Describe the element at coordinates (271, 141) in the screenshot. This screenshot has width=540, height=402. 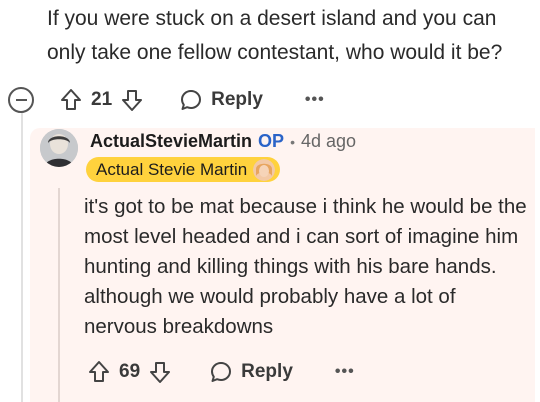
I see `op-badge: OP` at that location.